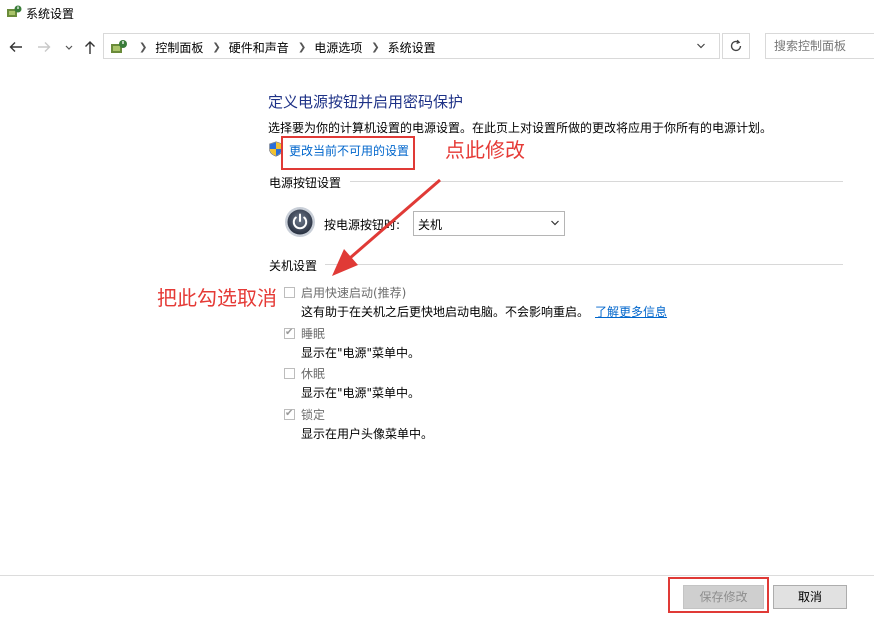  Describe the element at coordinates (313, 415) in the screenshot. I see `lock-label: 锁定` at that location.